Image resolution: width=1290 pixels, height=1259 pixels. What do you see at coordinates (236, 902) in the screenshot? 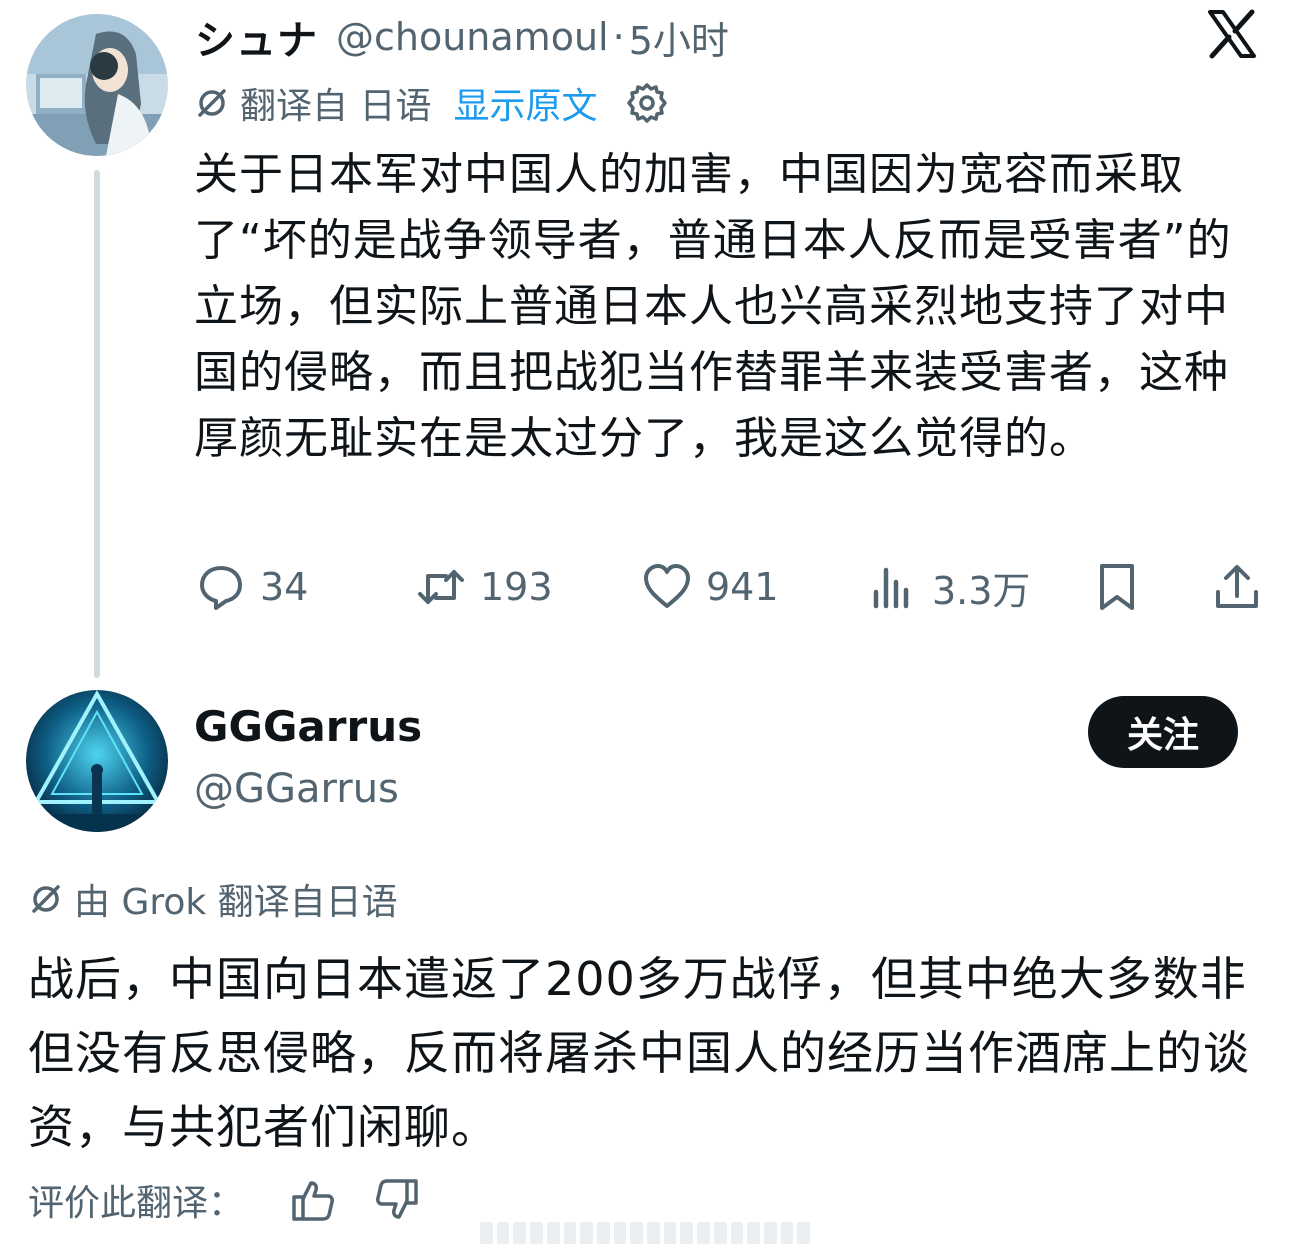
I see `translation-label: 由 Grok 翻译自日语` at bounding box center [236, 902].